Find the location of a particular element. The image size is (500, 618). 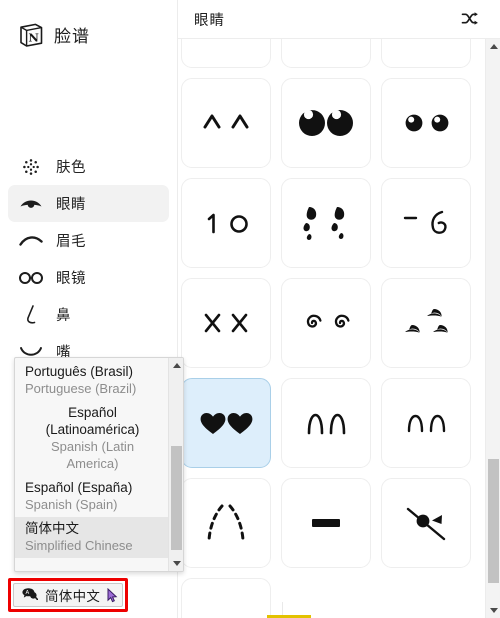

brand: N 脸谱 is located at coordinates (88, 26).